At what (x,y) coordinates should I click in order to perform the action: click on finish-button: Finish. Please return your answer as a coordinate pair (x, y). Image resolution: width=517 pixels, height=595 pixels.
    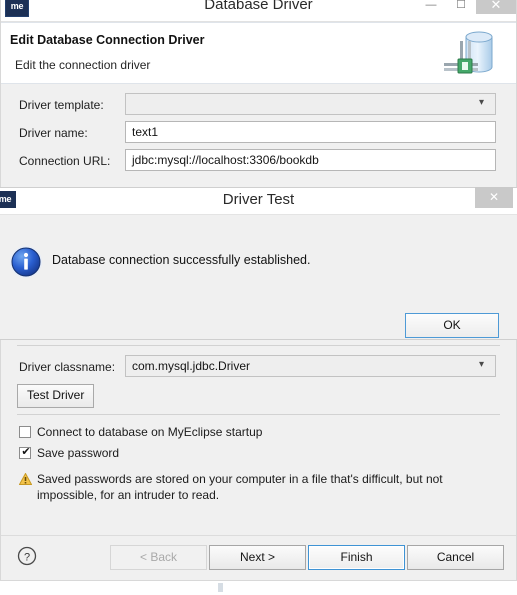
    Looking at the image, I should click on (356, 557).